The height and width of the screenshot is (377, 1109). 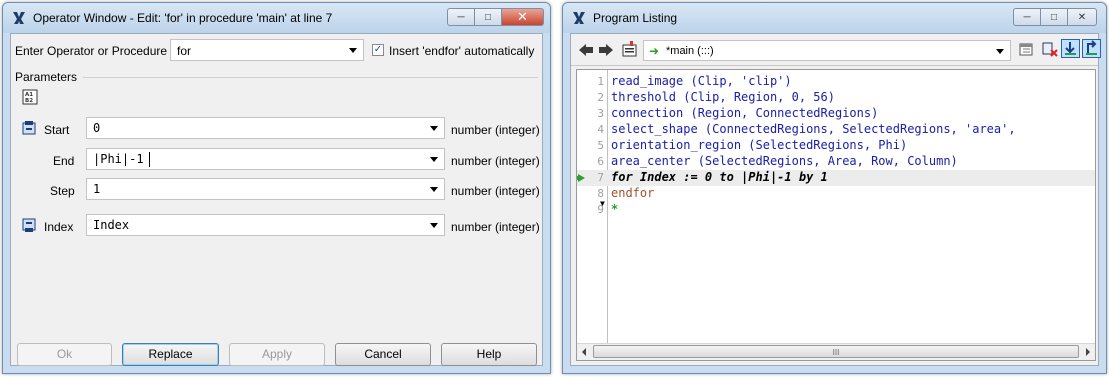 I want to click on line-number: 6, so click(x=600, y=161).